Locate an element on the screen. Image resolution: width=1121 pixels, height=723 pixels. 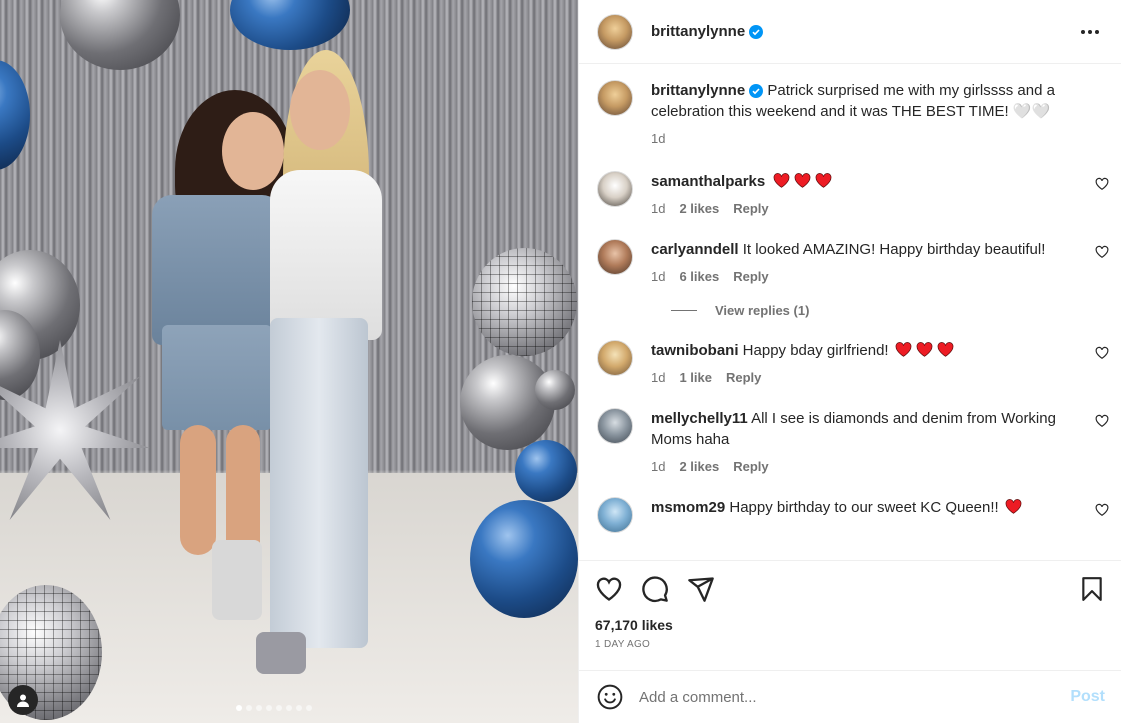
emoji-icon is located at coordinates (610, 697).